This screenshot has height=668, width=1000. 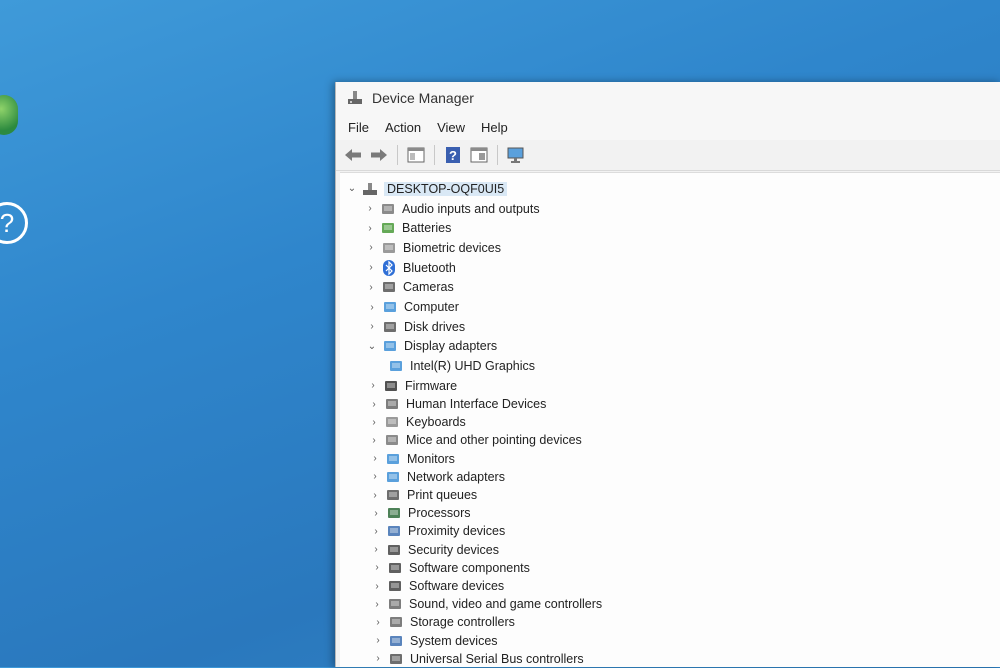 What do you see at coordinates (353, 155) in the screenshot?
I see `back-button` at bounding box center [353, 155].